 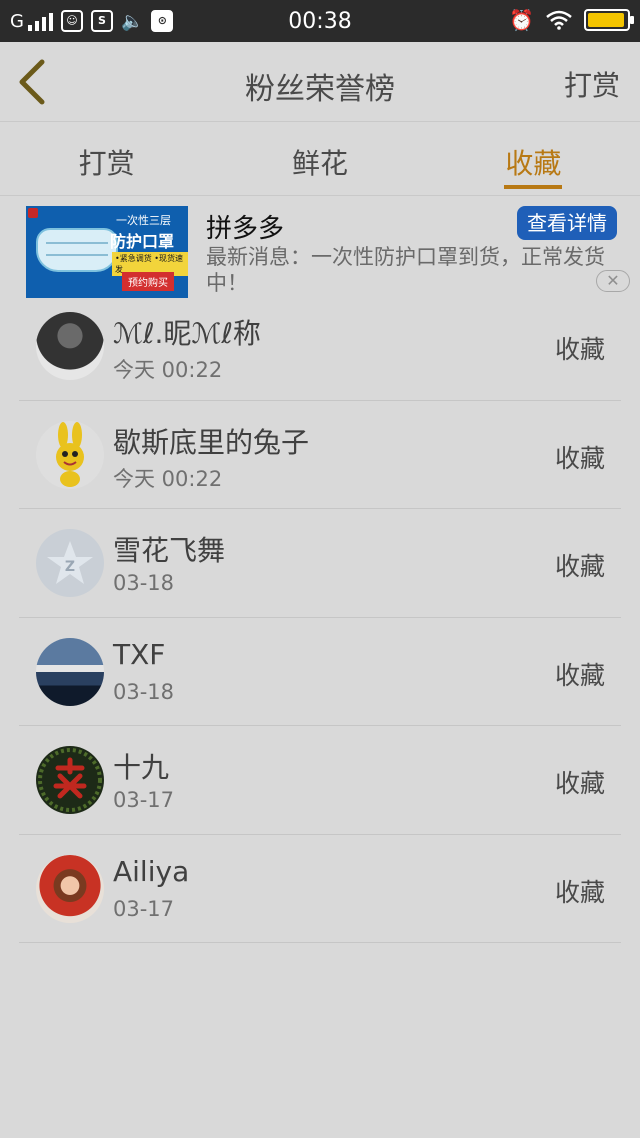 What do you see at coordinates (245, 229) in the screenshot?
I see `ad-title: 拼多多` at bounding box center [245, 229].